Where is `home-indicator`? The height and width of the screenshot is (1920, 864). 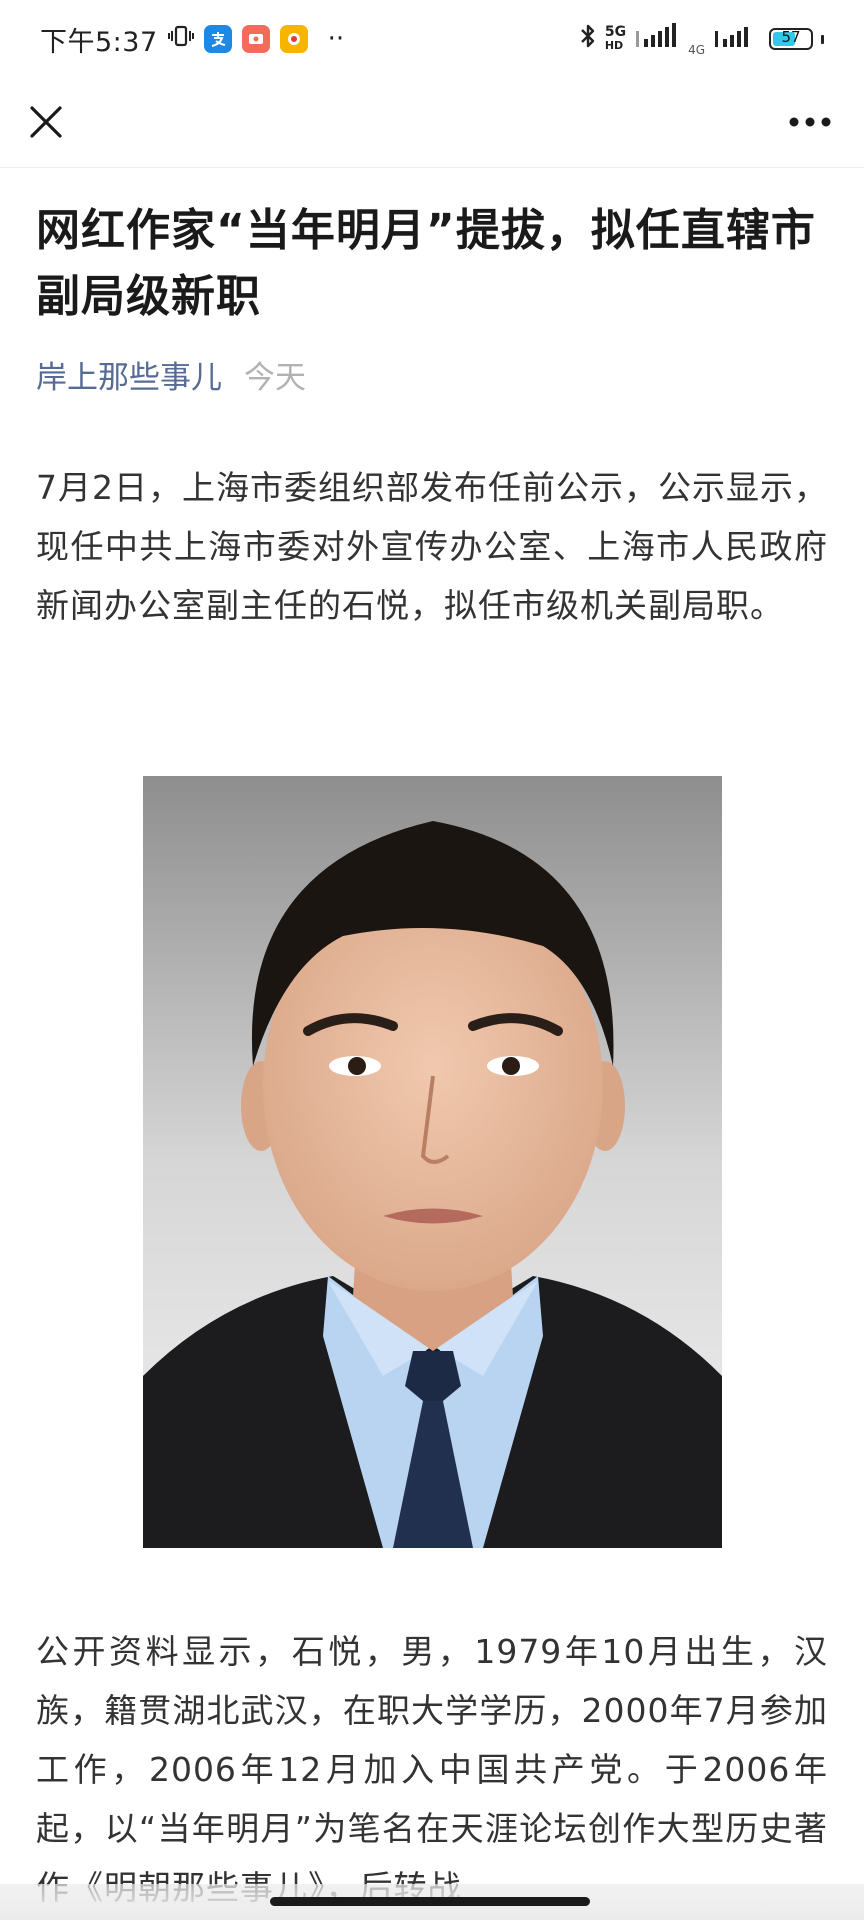
home-indicator is located at coordinates (430, 1901).